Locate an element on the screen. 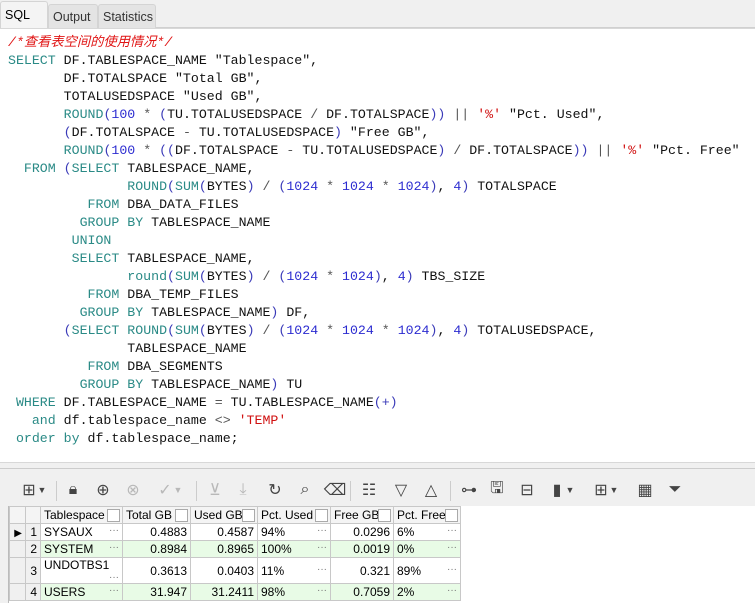 This screenshot has width=755, height=603. cell-total-gb: 31.947 is located at coordinates (156, 592).